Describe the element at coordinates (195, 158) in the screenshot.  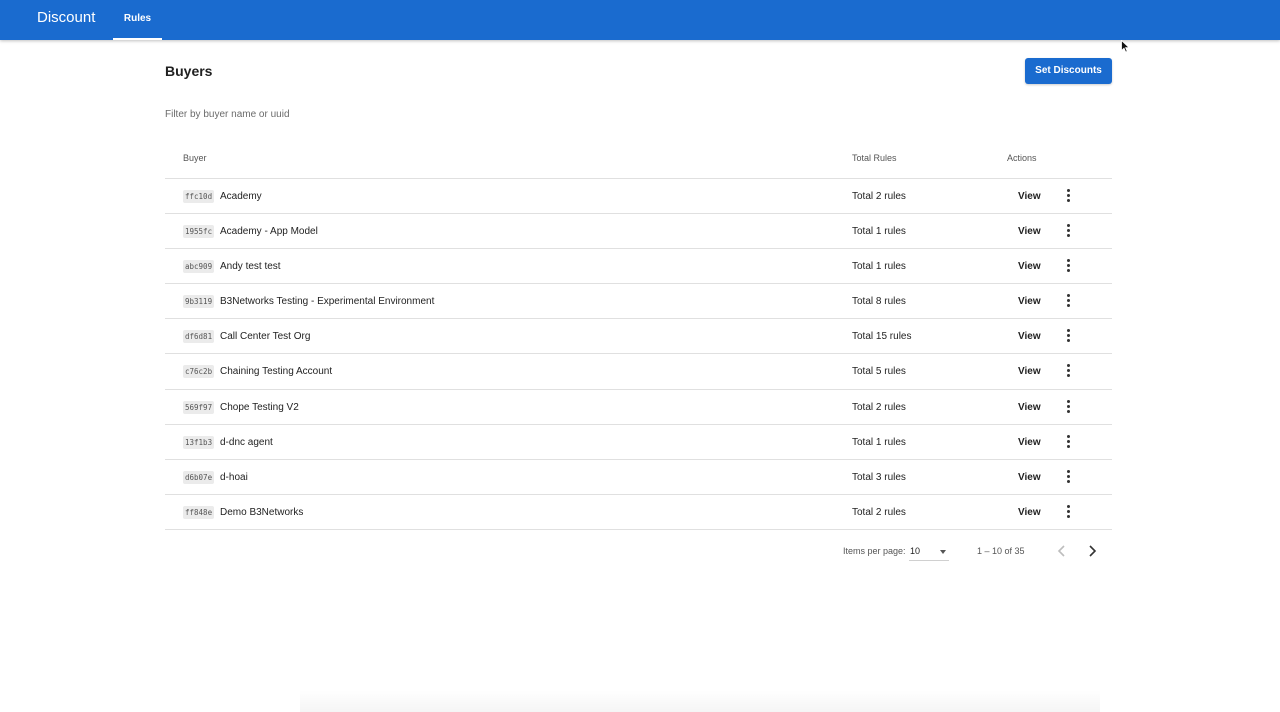
I see `column-header-buyer: Buyer` at that location.